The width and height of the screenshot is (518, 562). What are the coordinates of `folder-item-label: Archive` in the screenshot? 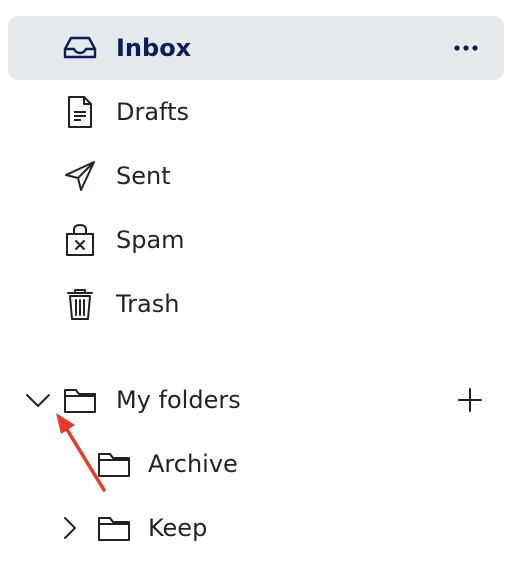 It's located at (193, 464).